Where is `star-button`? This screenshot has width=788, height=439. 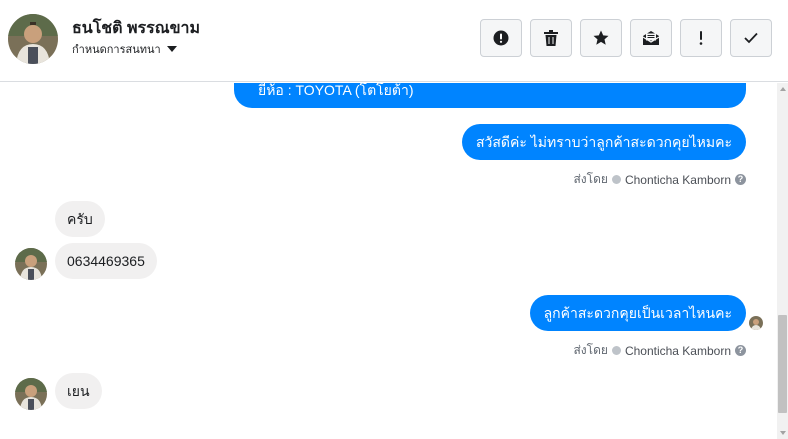
star-button is located at coordinates (601, 38).